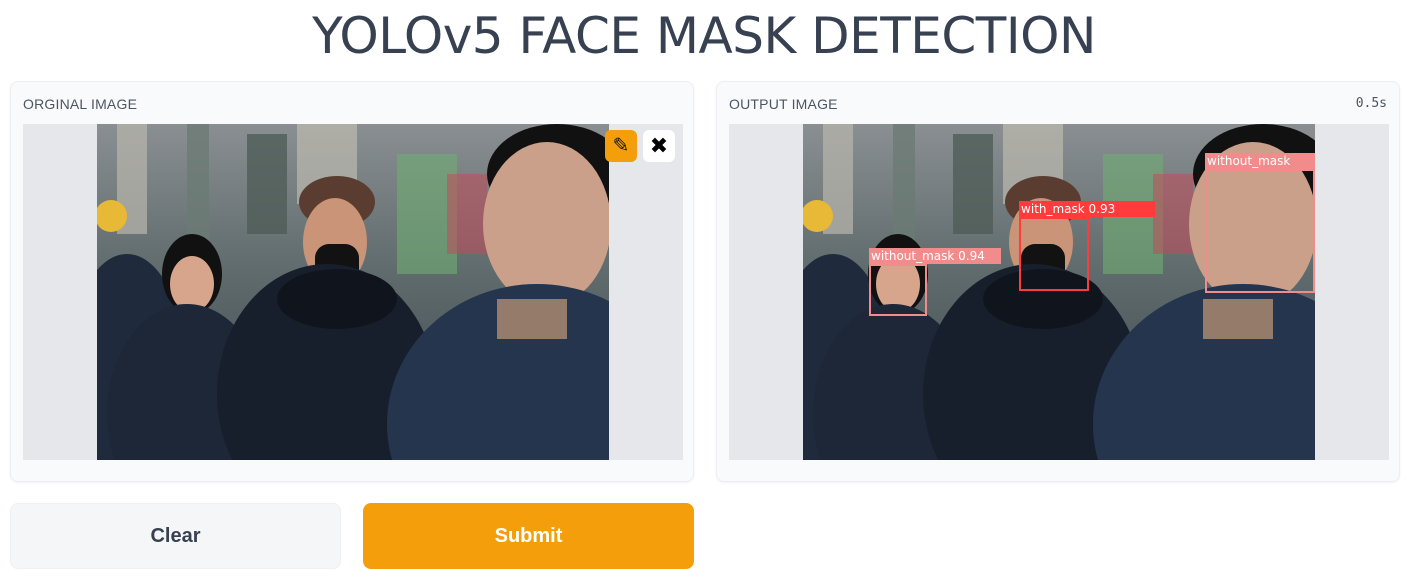  What do you see at coordinates (783, 104) in the screenshot?
I see `output-image-label: OUTPUT IMAGE` at bounding box center [783, 104].